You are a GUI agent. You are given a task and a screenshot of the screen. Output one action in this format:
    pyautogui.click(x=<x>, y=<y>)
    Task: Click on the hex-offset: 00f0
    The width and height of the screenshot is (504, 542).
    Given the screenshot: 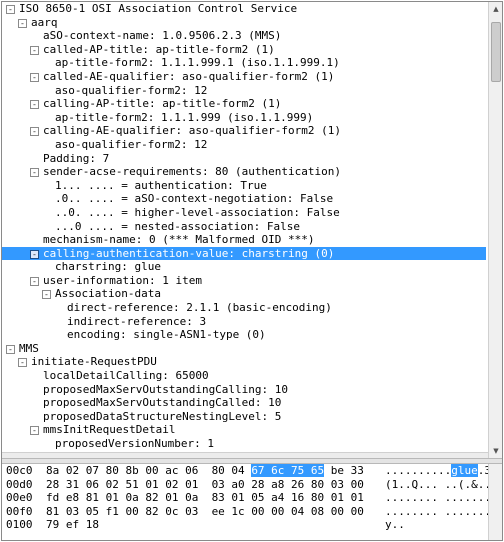 What is the action you would take?
    pyautogui.click(x=19, y=511)
    